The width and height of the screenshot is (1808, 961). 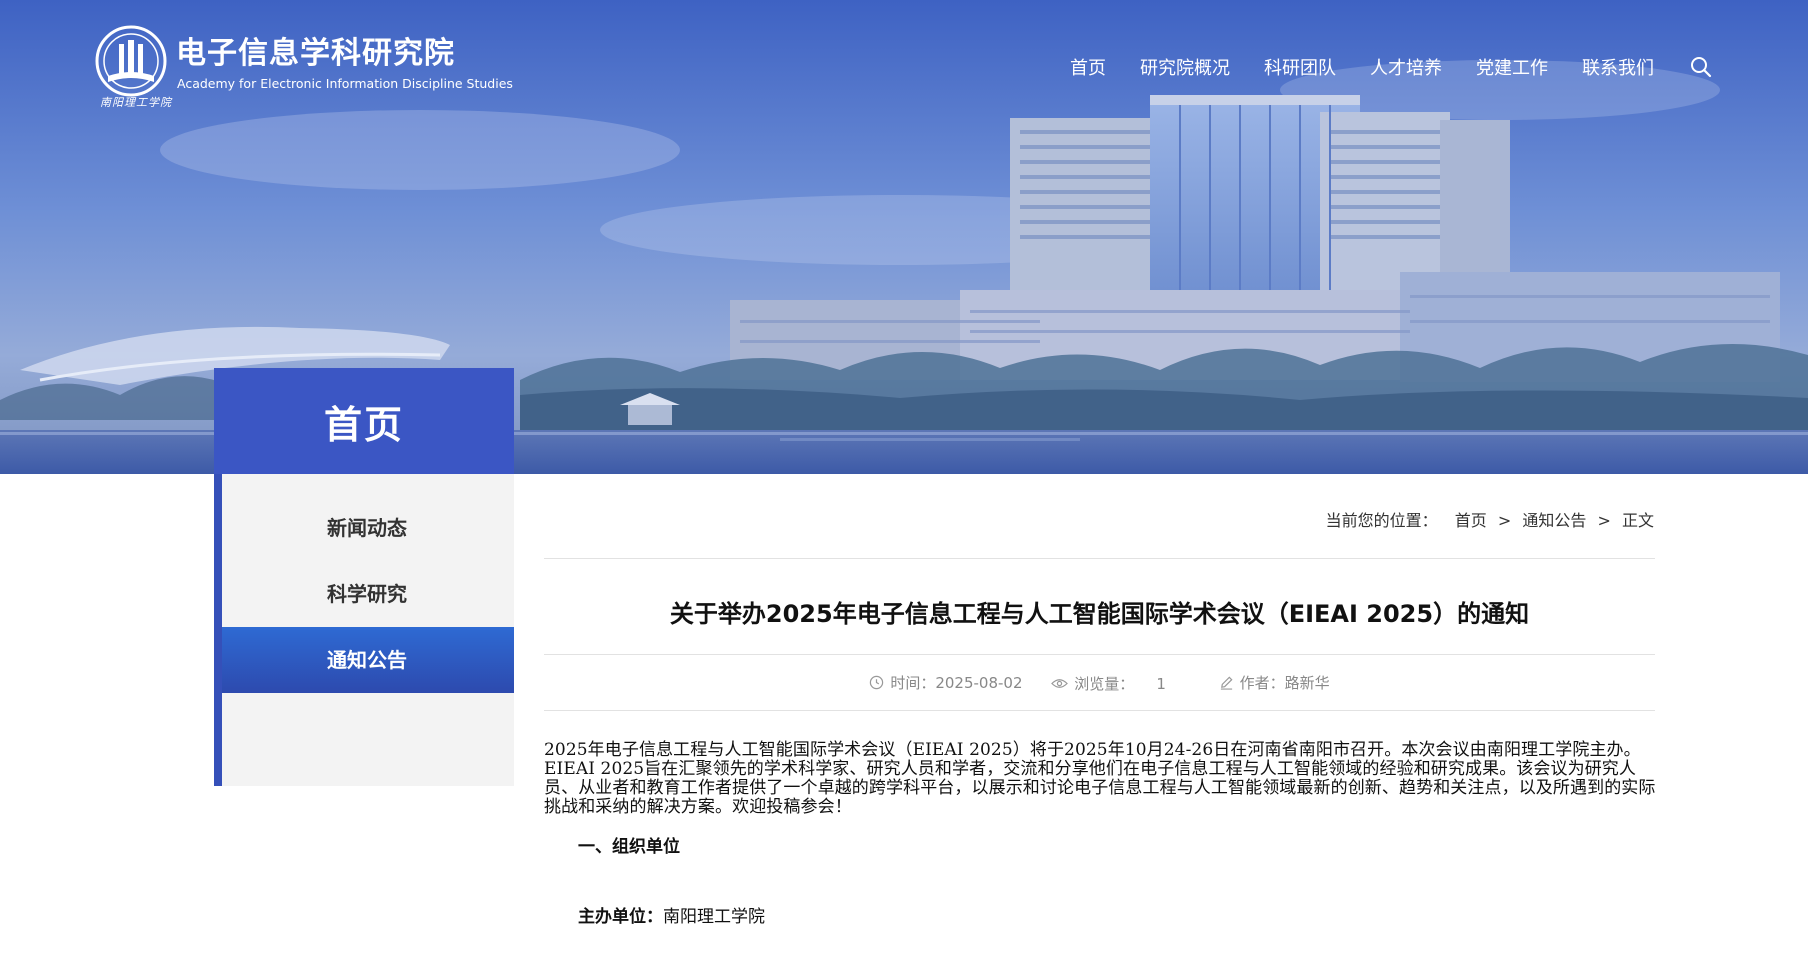 What do you see at coordinates (368, 594) in the screenshot?
I see `sidebar-item-research: 科学研究` at bounding box center [368, 594].